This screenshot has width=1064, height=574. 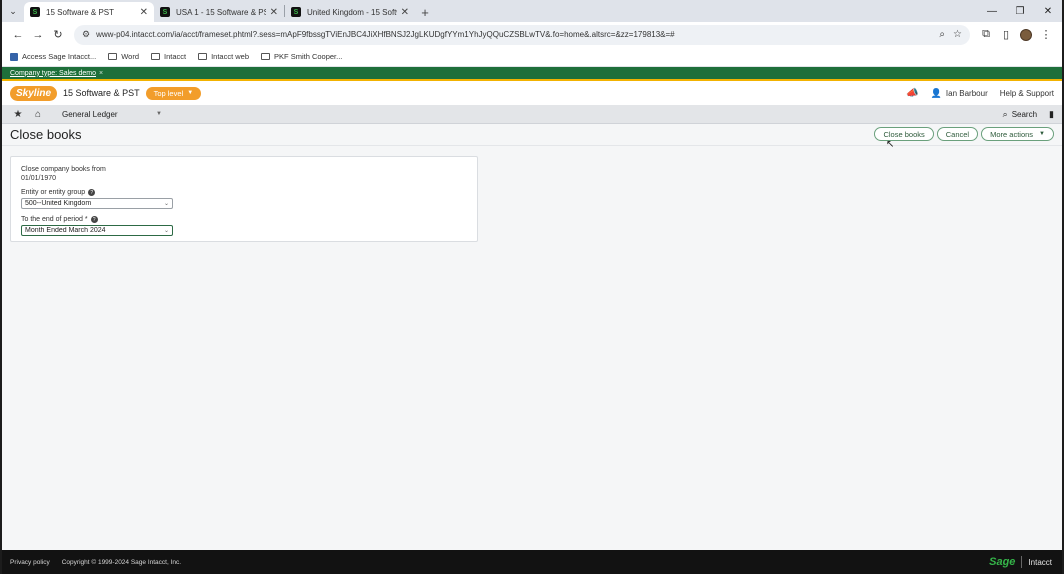 What do you see at coordinates (1002, 562) in the screenshot?
I see `sage-logo: Sage` at bounding box center [1002, 562].